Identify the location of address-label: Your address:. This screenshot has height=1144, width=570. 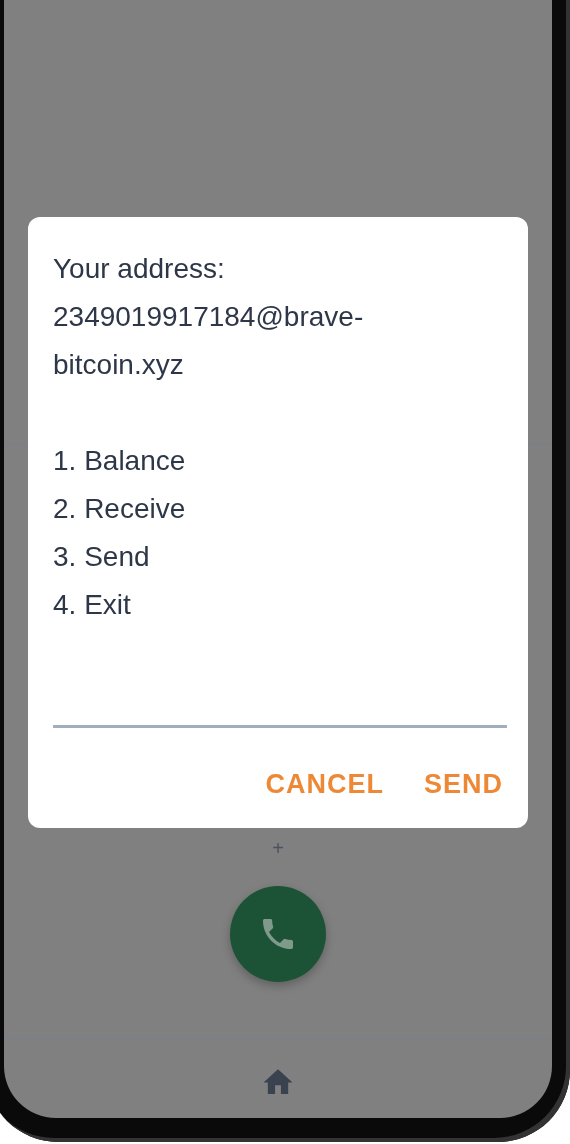
(139, 269).